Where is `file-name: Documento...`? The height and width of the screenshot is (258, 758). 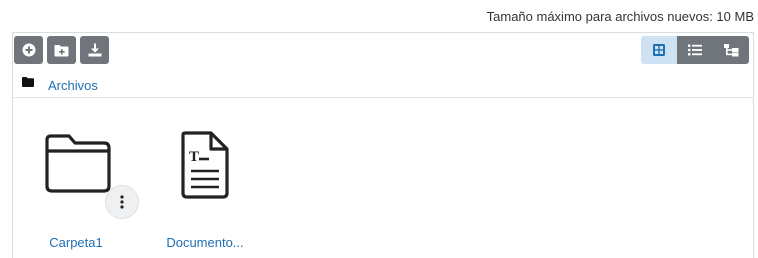
file-name: Documento... is located at coordinates (205, 242).